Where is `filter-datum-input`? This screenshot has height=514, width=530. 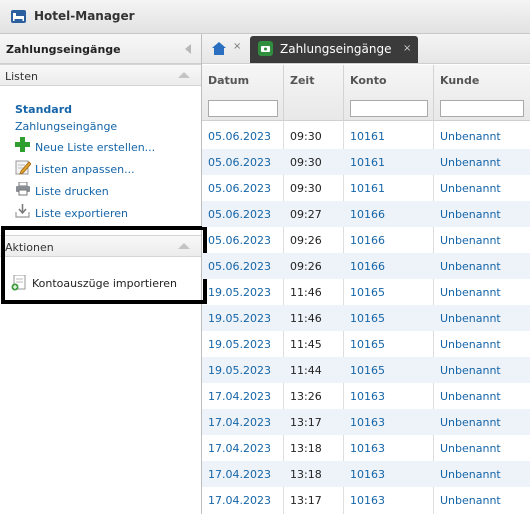 filter-datum-input is located at coordinates (243, 108).